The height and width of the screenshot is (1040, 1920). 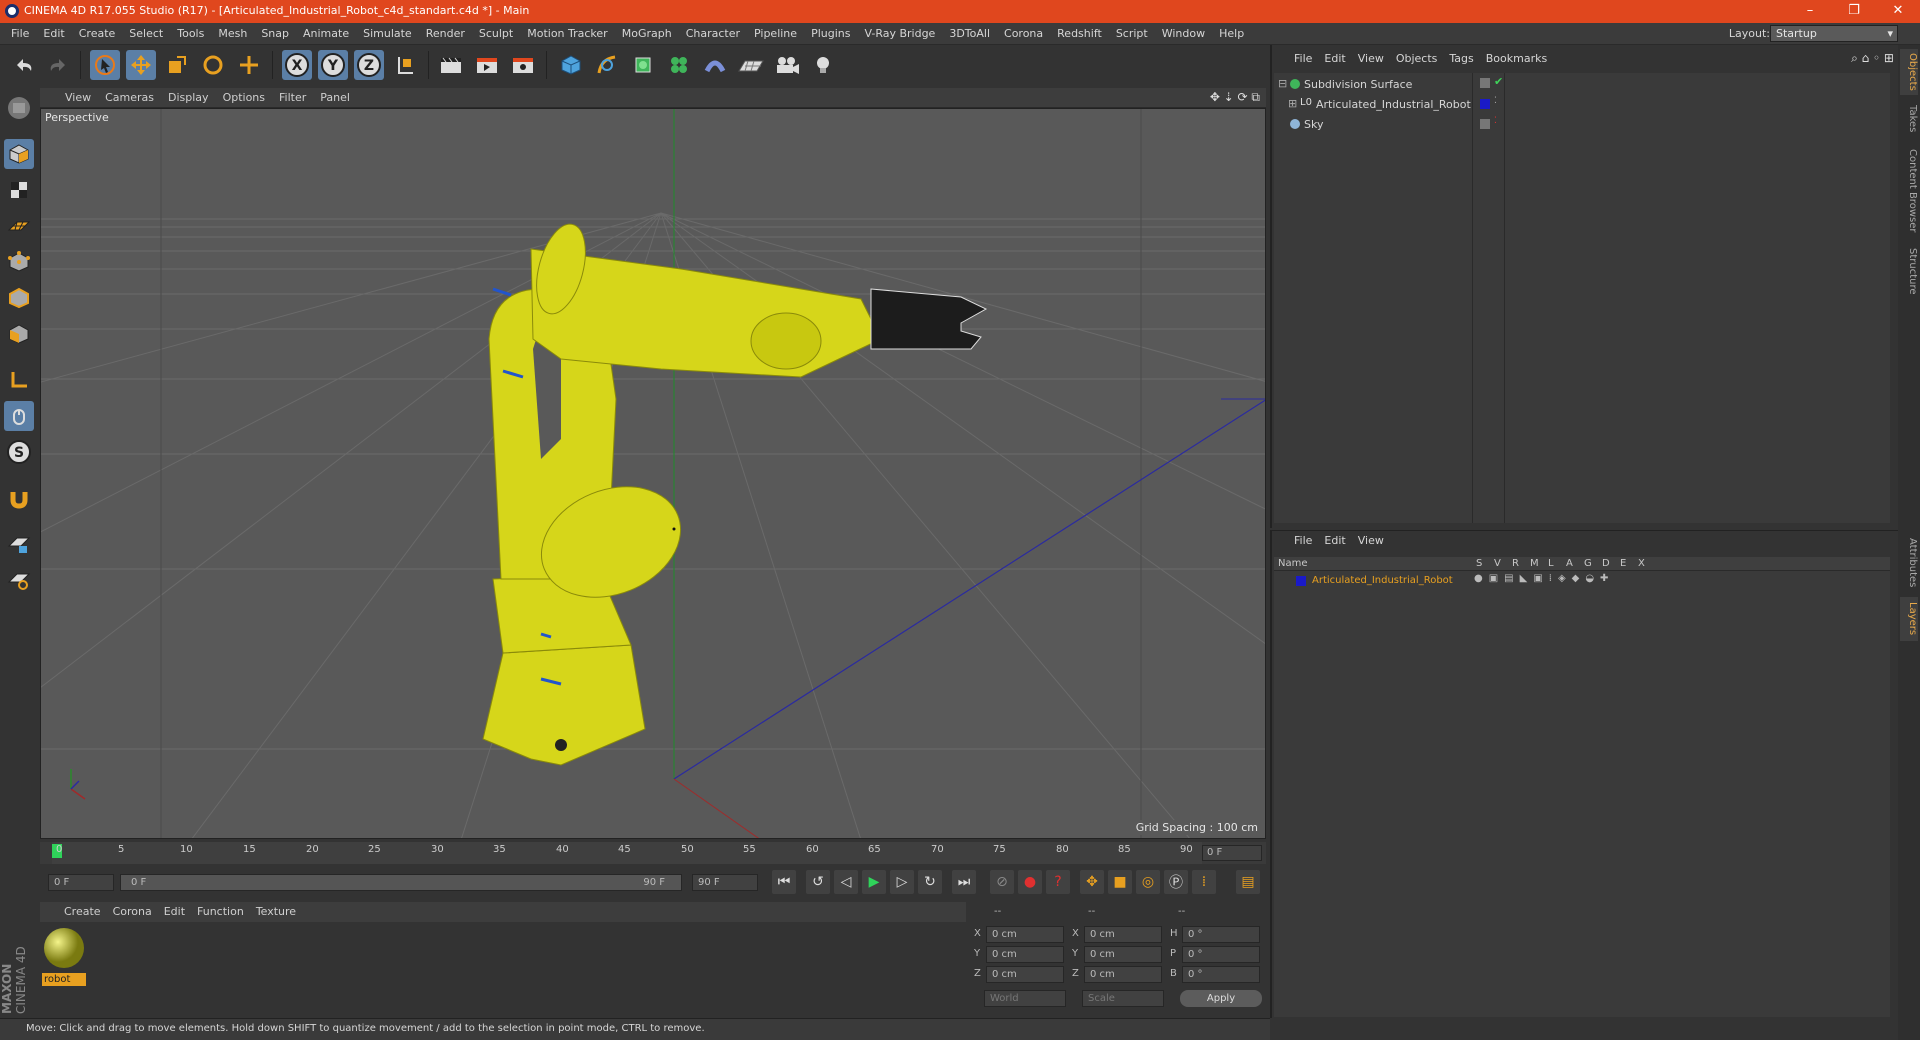 What do you see at coordinates (1292, 103) in the screenshot?
I see `expand-icon: ⊞` at bounding box center [1292, 103].